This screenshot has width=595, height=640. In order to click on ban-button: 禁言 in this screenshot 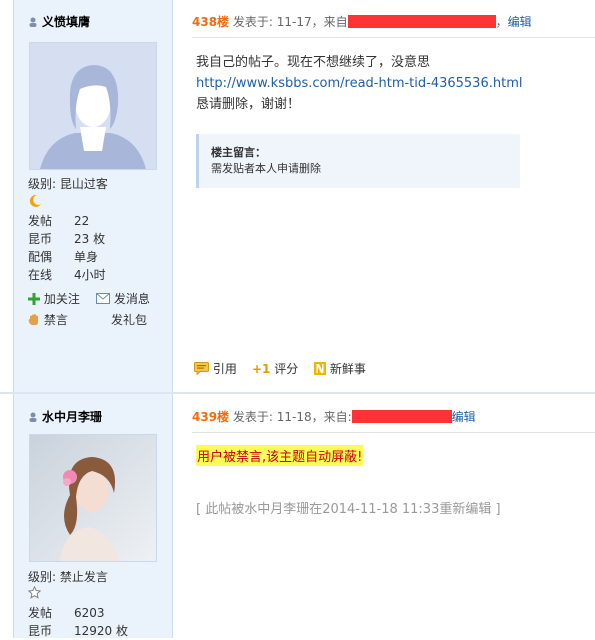, I will do `click(48, 319)`.